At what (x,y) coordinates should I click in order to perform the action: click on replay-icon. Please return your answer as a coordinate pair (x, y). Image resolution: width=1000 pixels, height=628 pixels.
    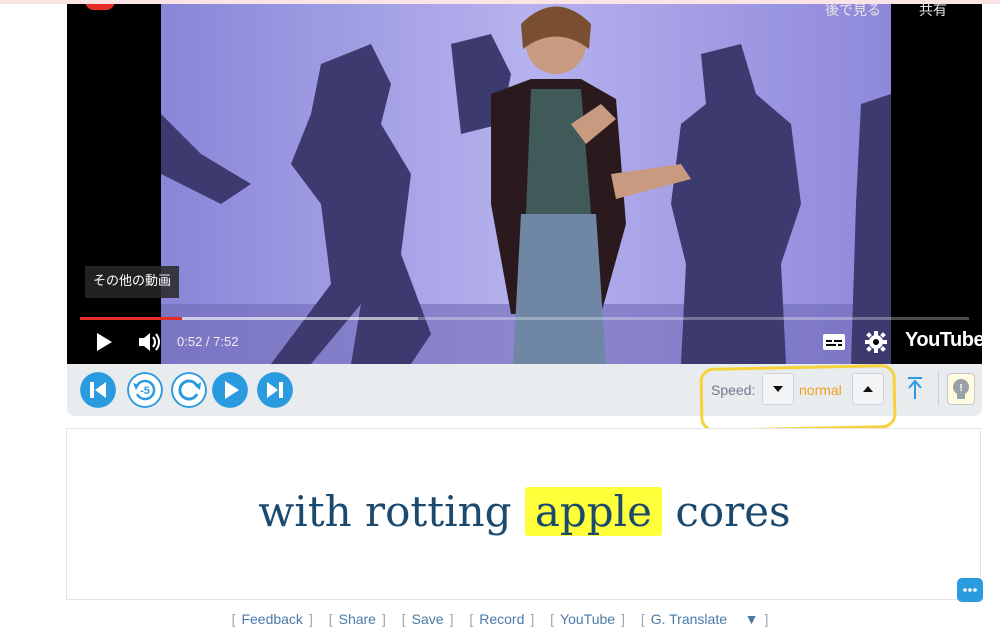
    Looking at the image, I should click on (189, 390).